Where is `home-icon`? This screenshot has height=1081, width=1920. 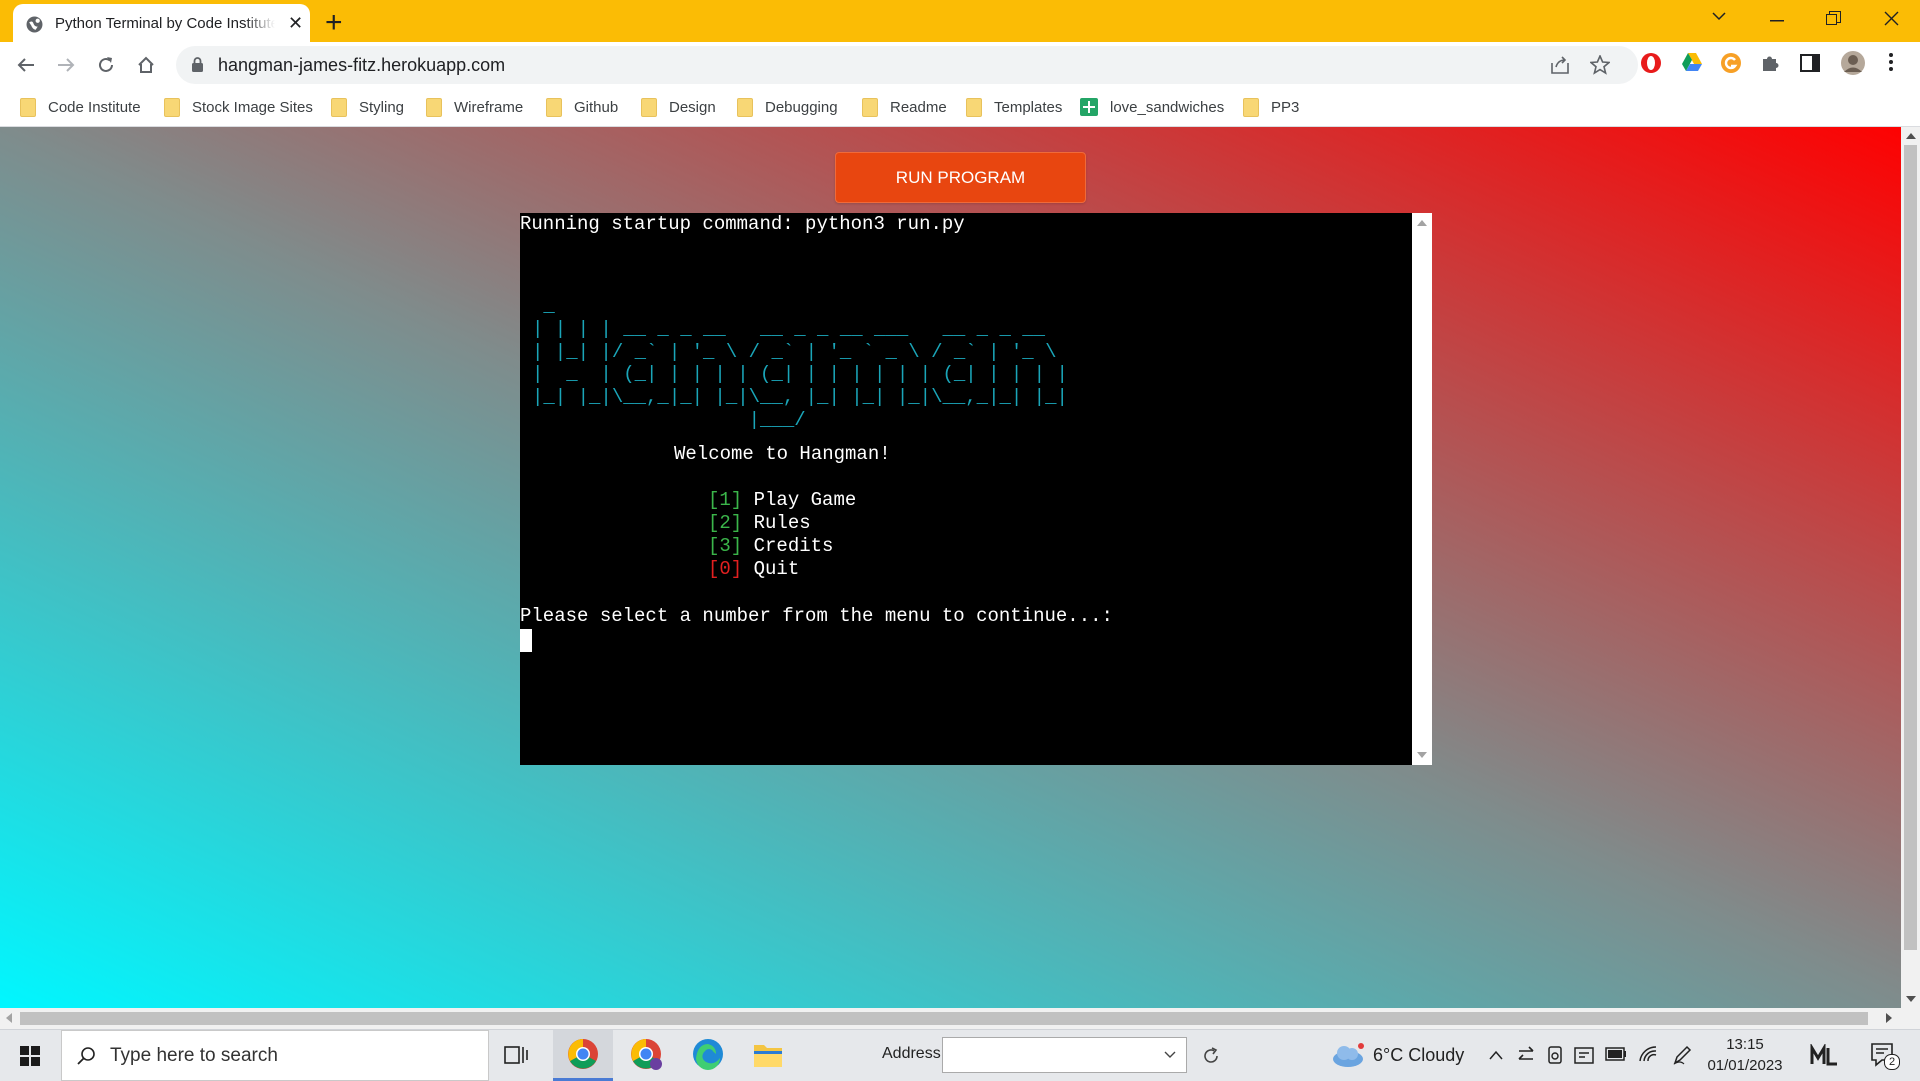 home-icon is located at coordinates (146, 64).